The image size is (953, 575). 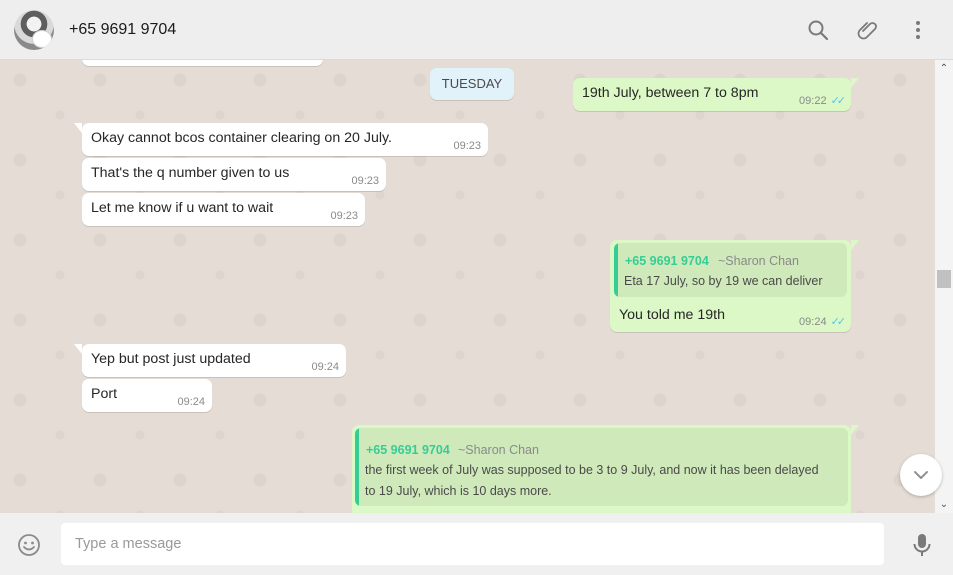 I want to click on message-bubble-partial, so click(x=202, y=63).